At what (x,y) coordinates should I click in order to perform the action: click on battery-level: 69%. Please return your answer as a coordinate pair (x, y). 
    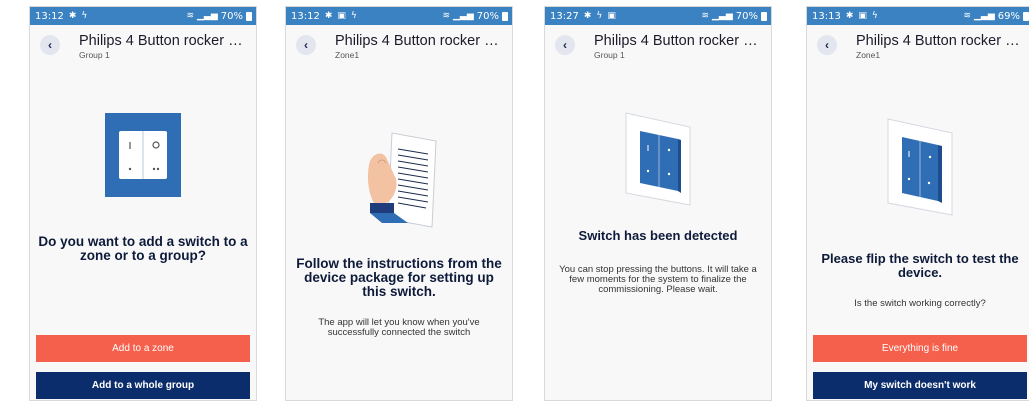
    Looking at the image, I should click on (1008, 16).